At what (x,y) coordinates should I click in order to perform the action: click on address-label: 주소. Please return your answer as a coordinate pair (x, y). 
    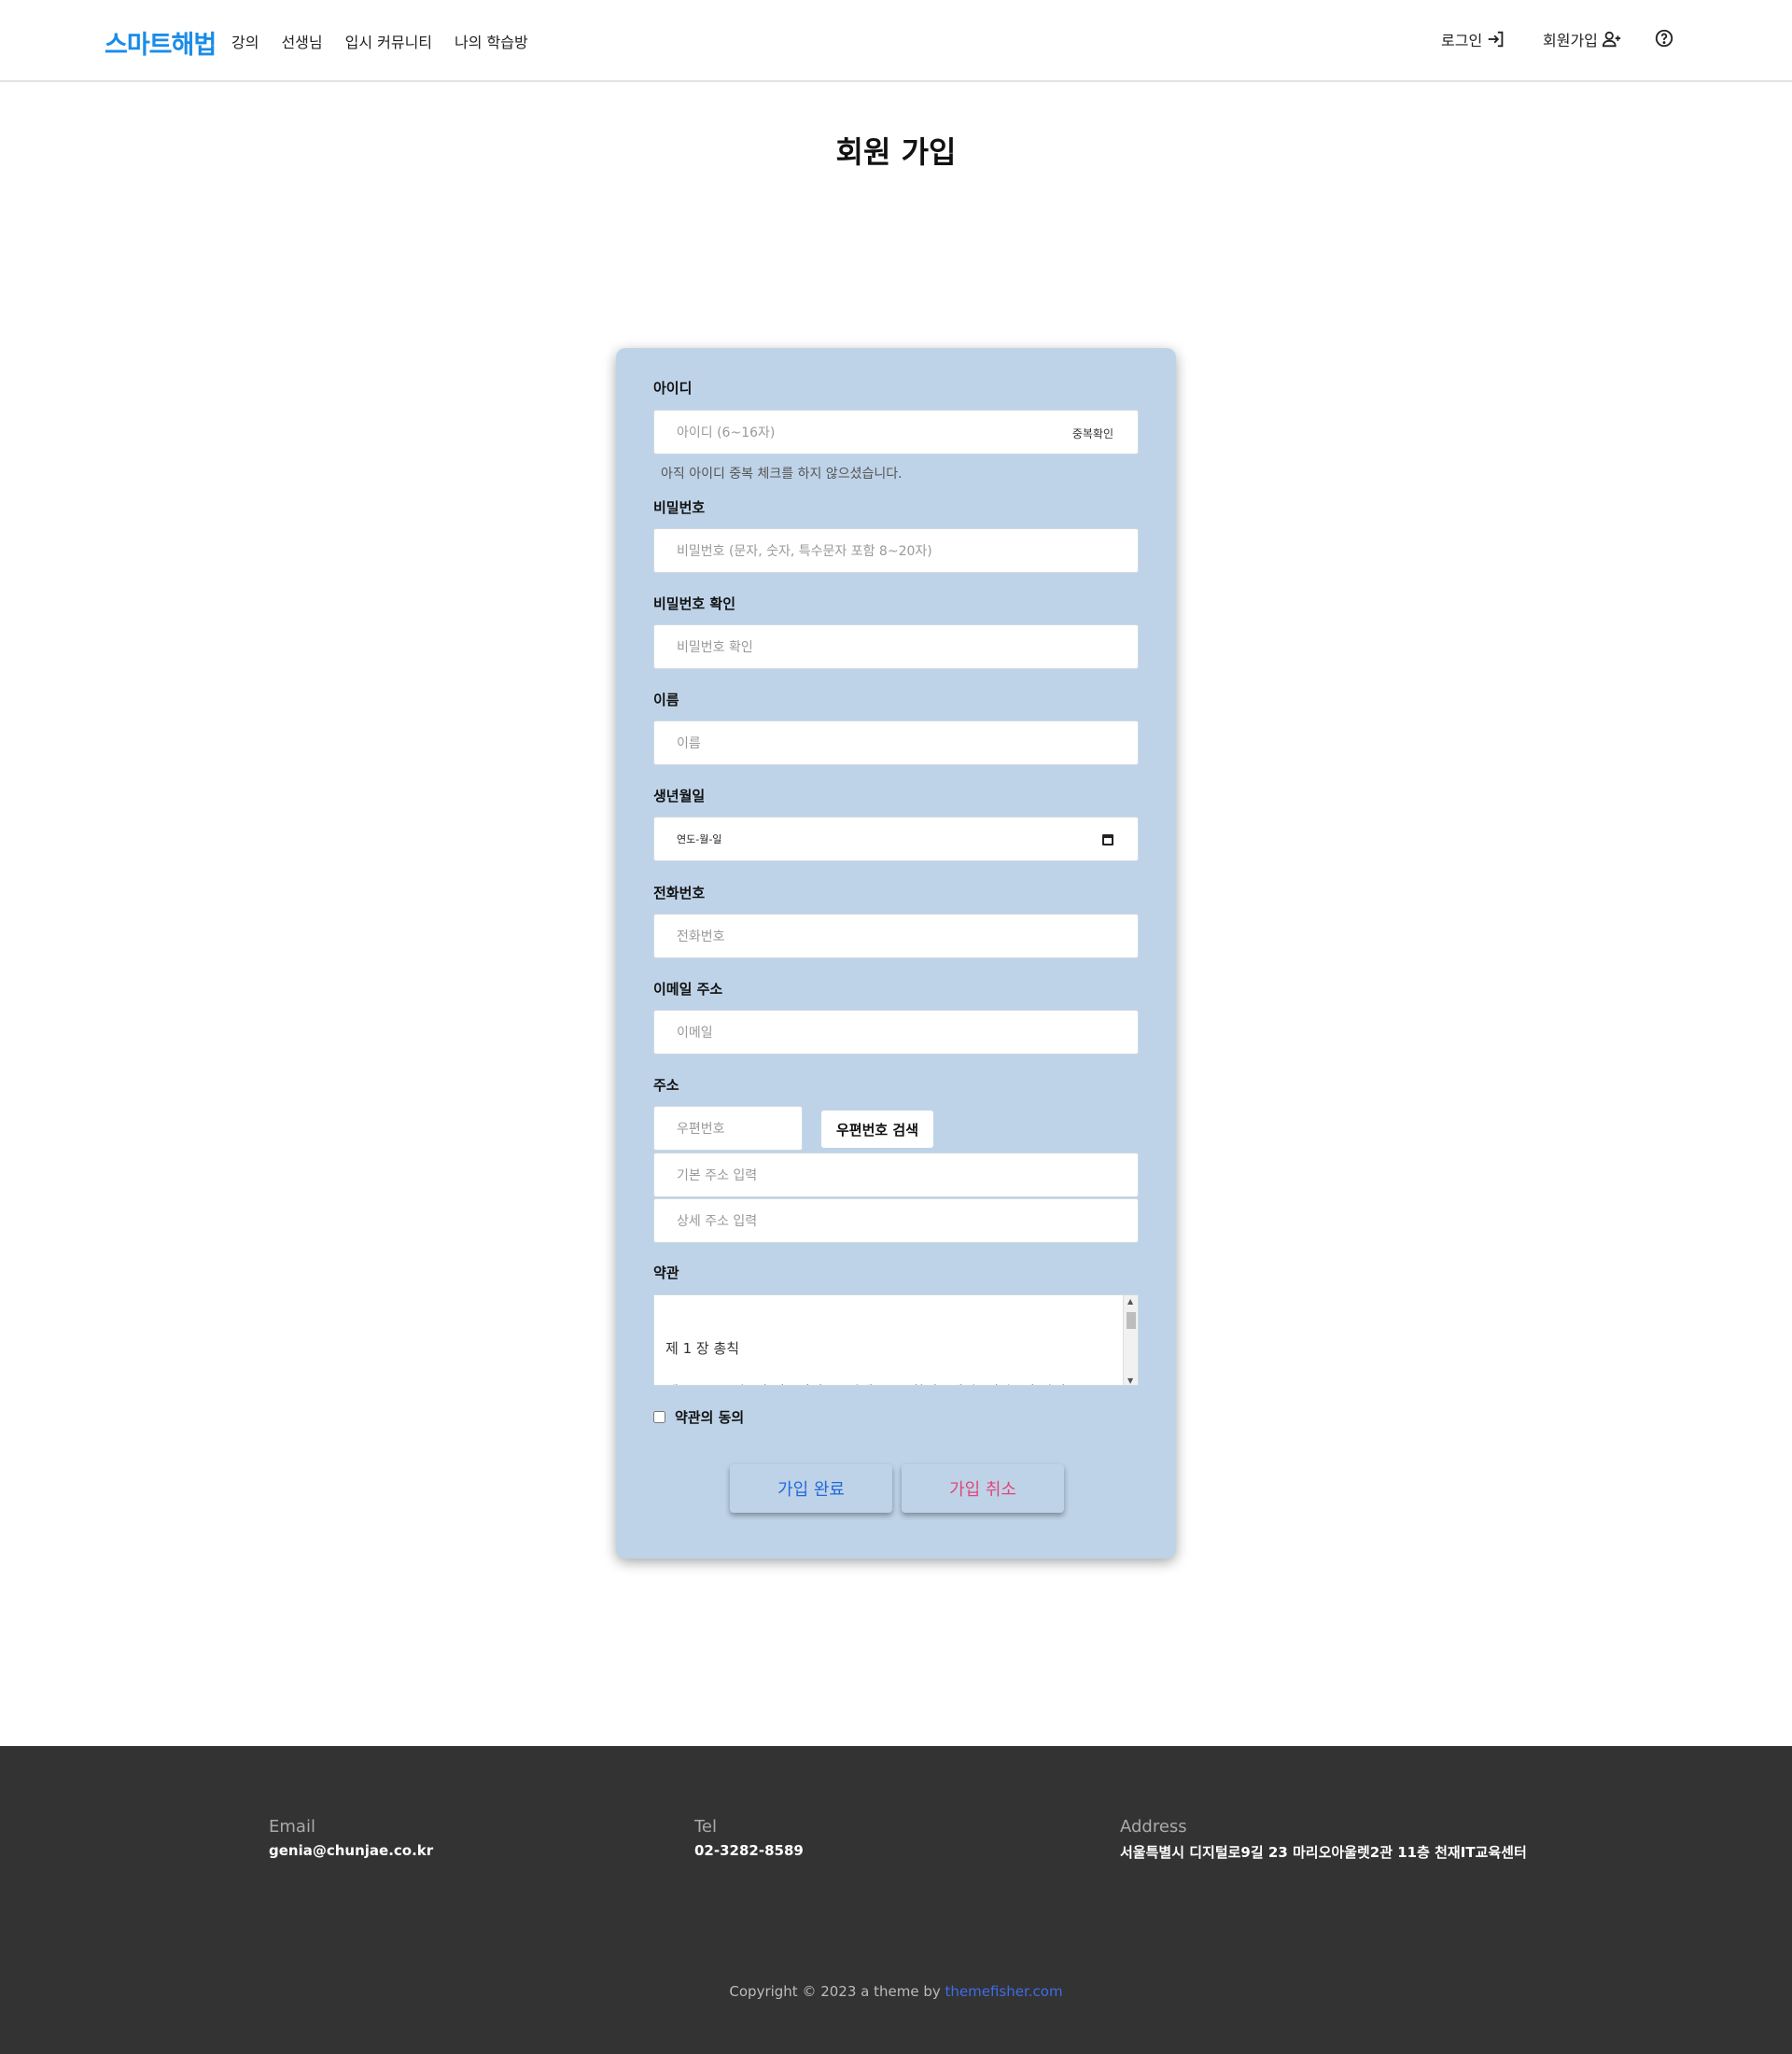
    Looking at the image, I should click on (666, 1085).